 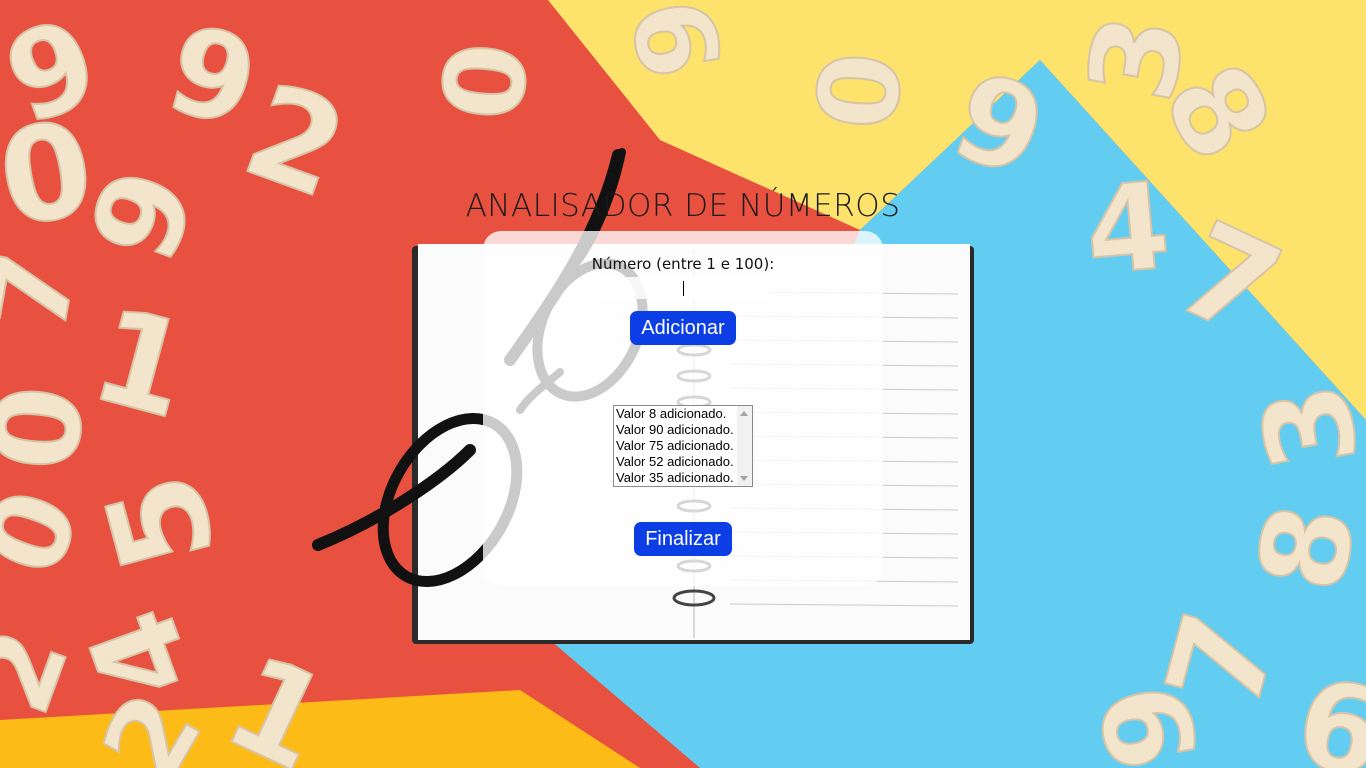 What do you see at coordinates (675, 414) in the screenshot?
I see `list-item: Valor 8 adicionado.` at bounding box center [675, 414].